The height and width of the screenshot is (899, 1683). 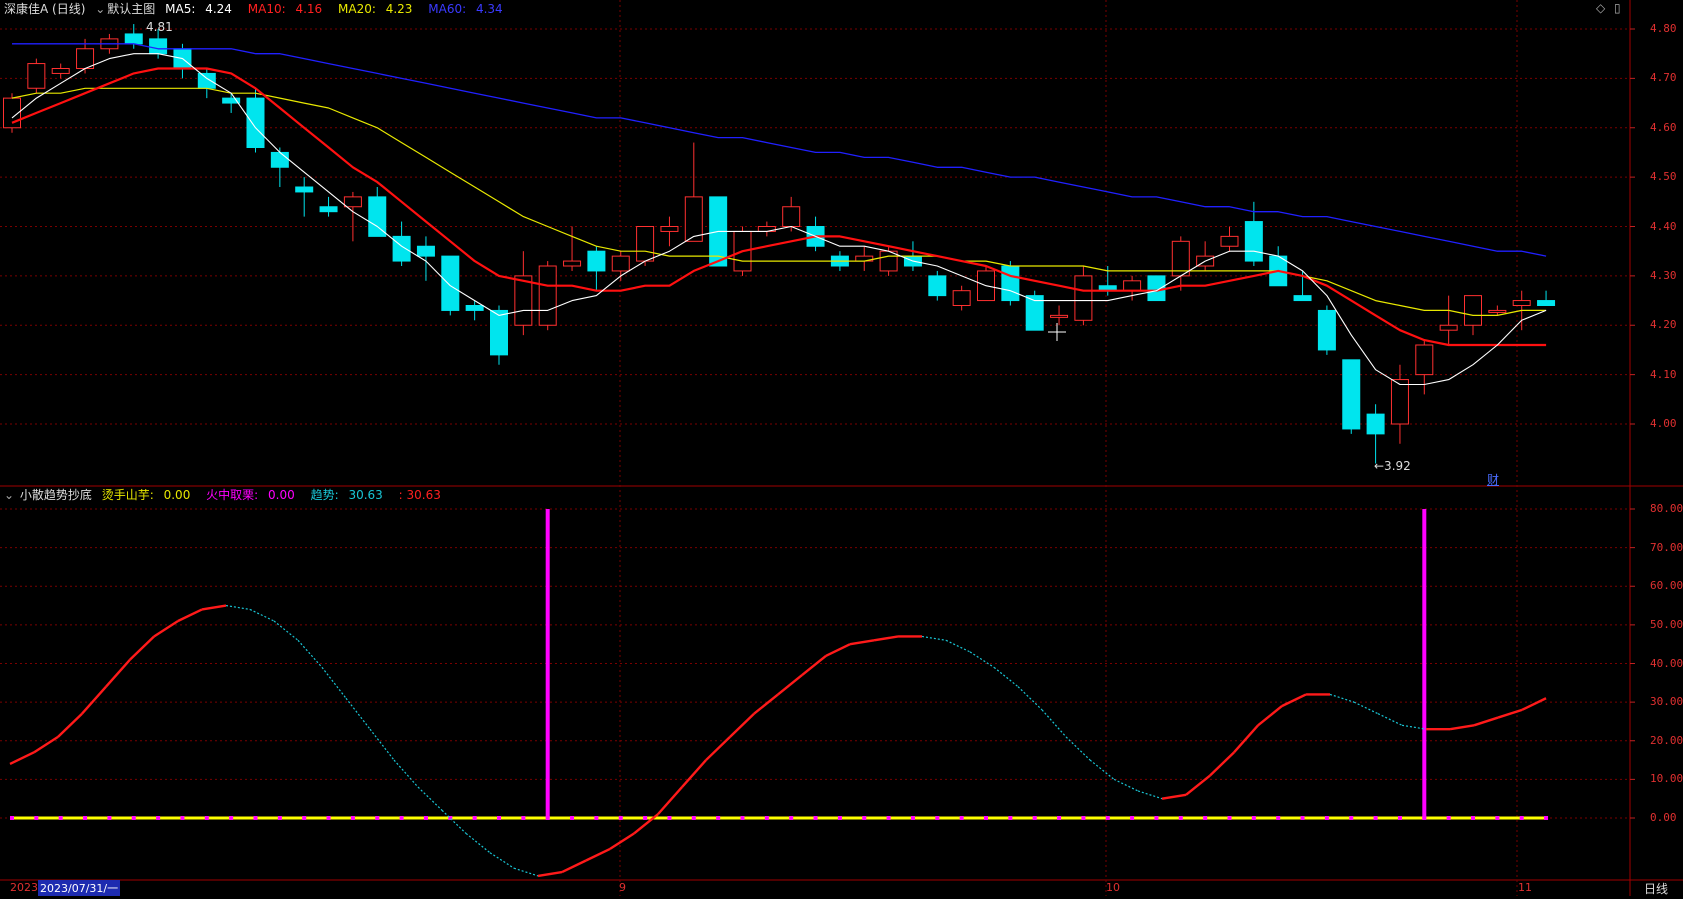 What do you see at coordinates (841, 888) in the screenshot?
I see `time-axis: 2023 2023/07/31/一 9 10 11 日线` at bounding box center [841, 888].